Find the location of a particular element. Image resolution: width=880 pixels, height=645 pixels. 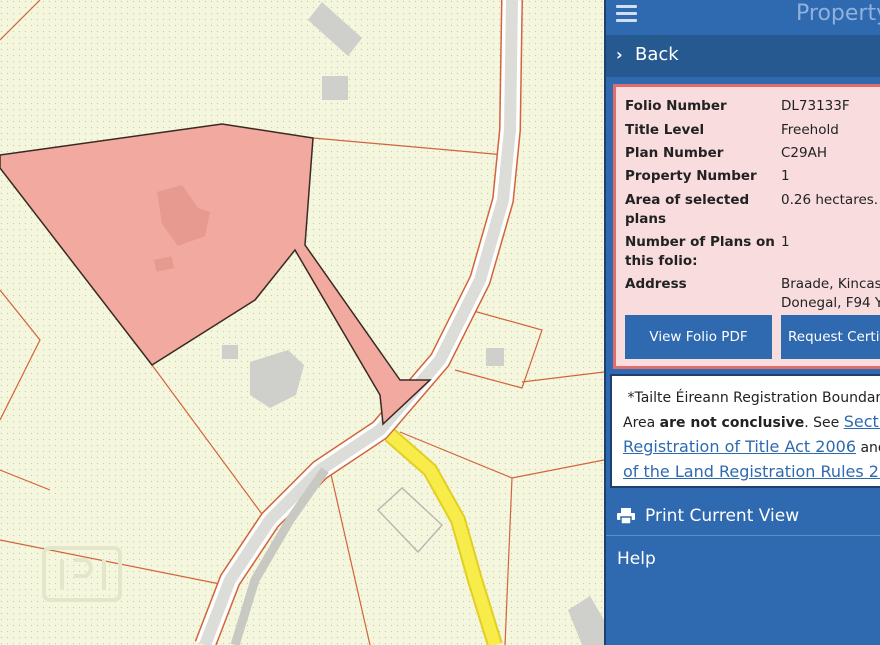

notice-line-2: Area are not conclusive. See Section is located at coordinates (751, 422).